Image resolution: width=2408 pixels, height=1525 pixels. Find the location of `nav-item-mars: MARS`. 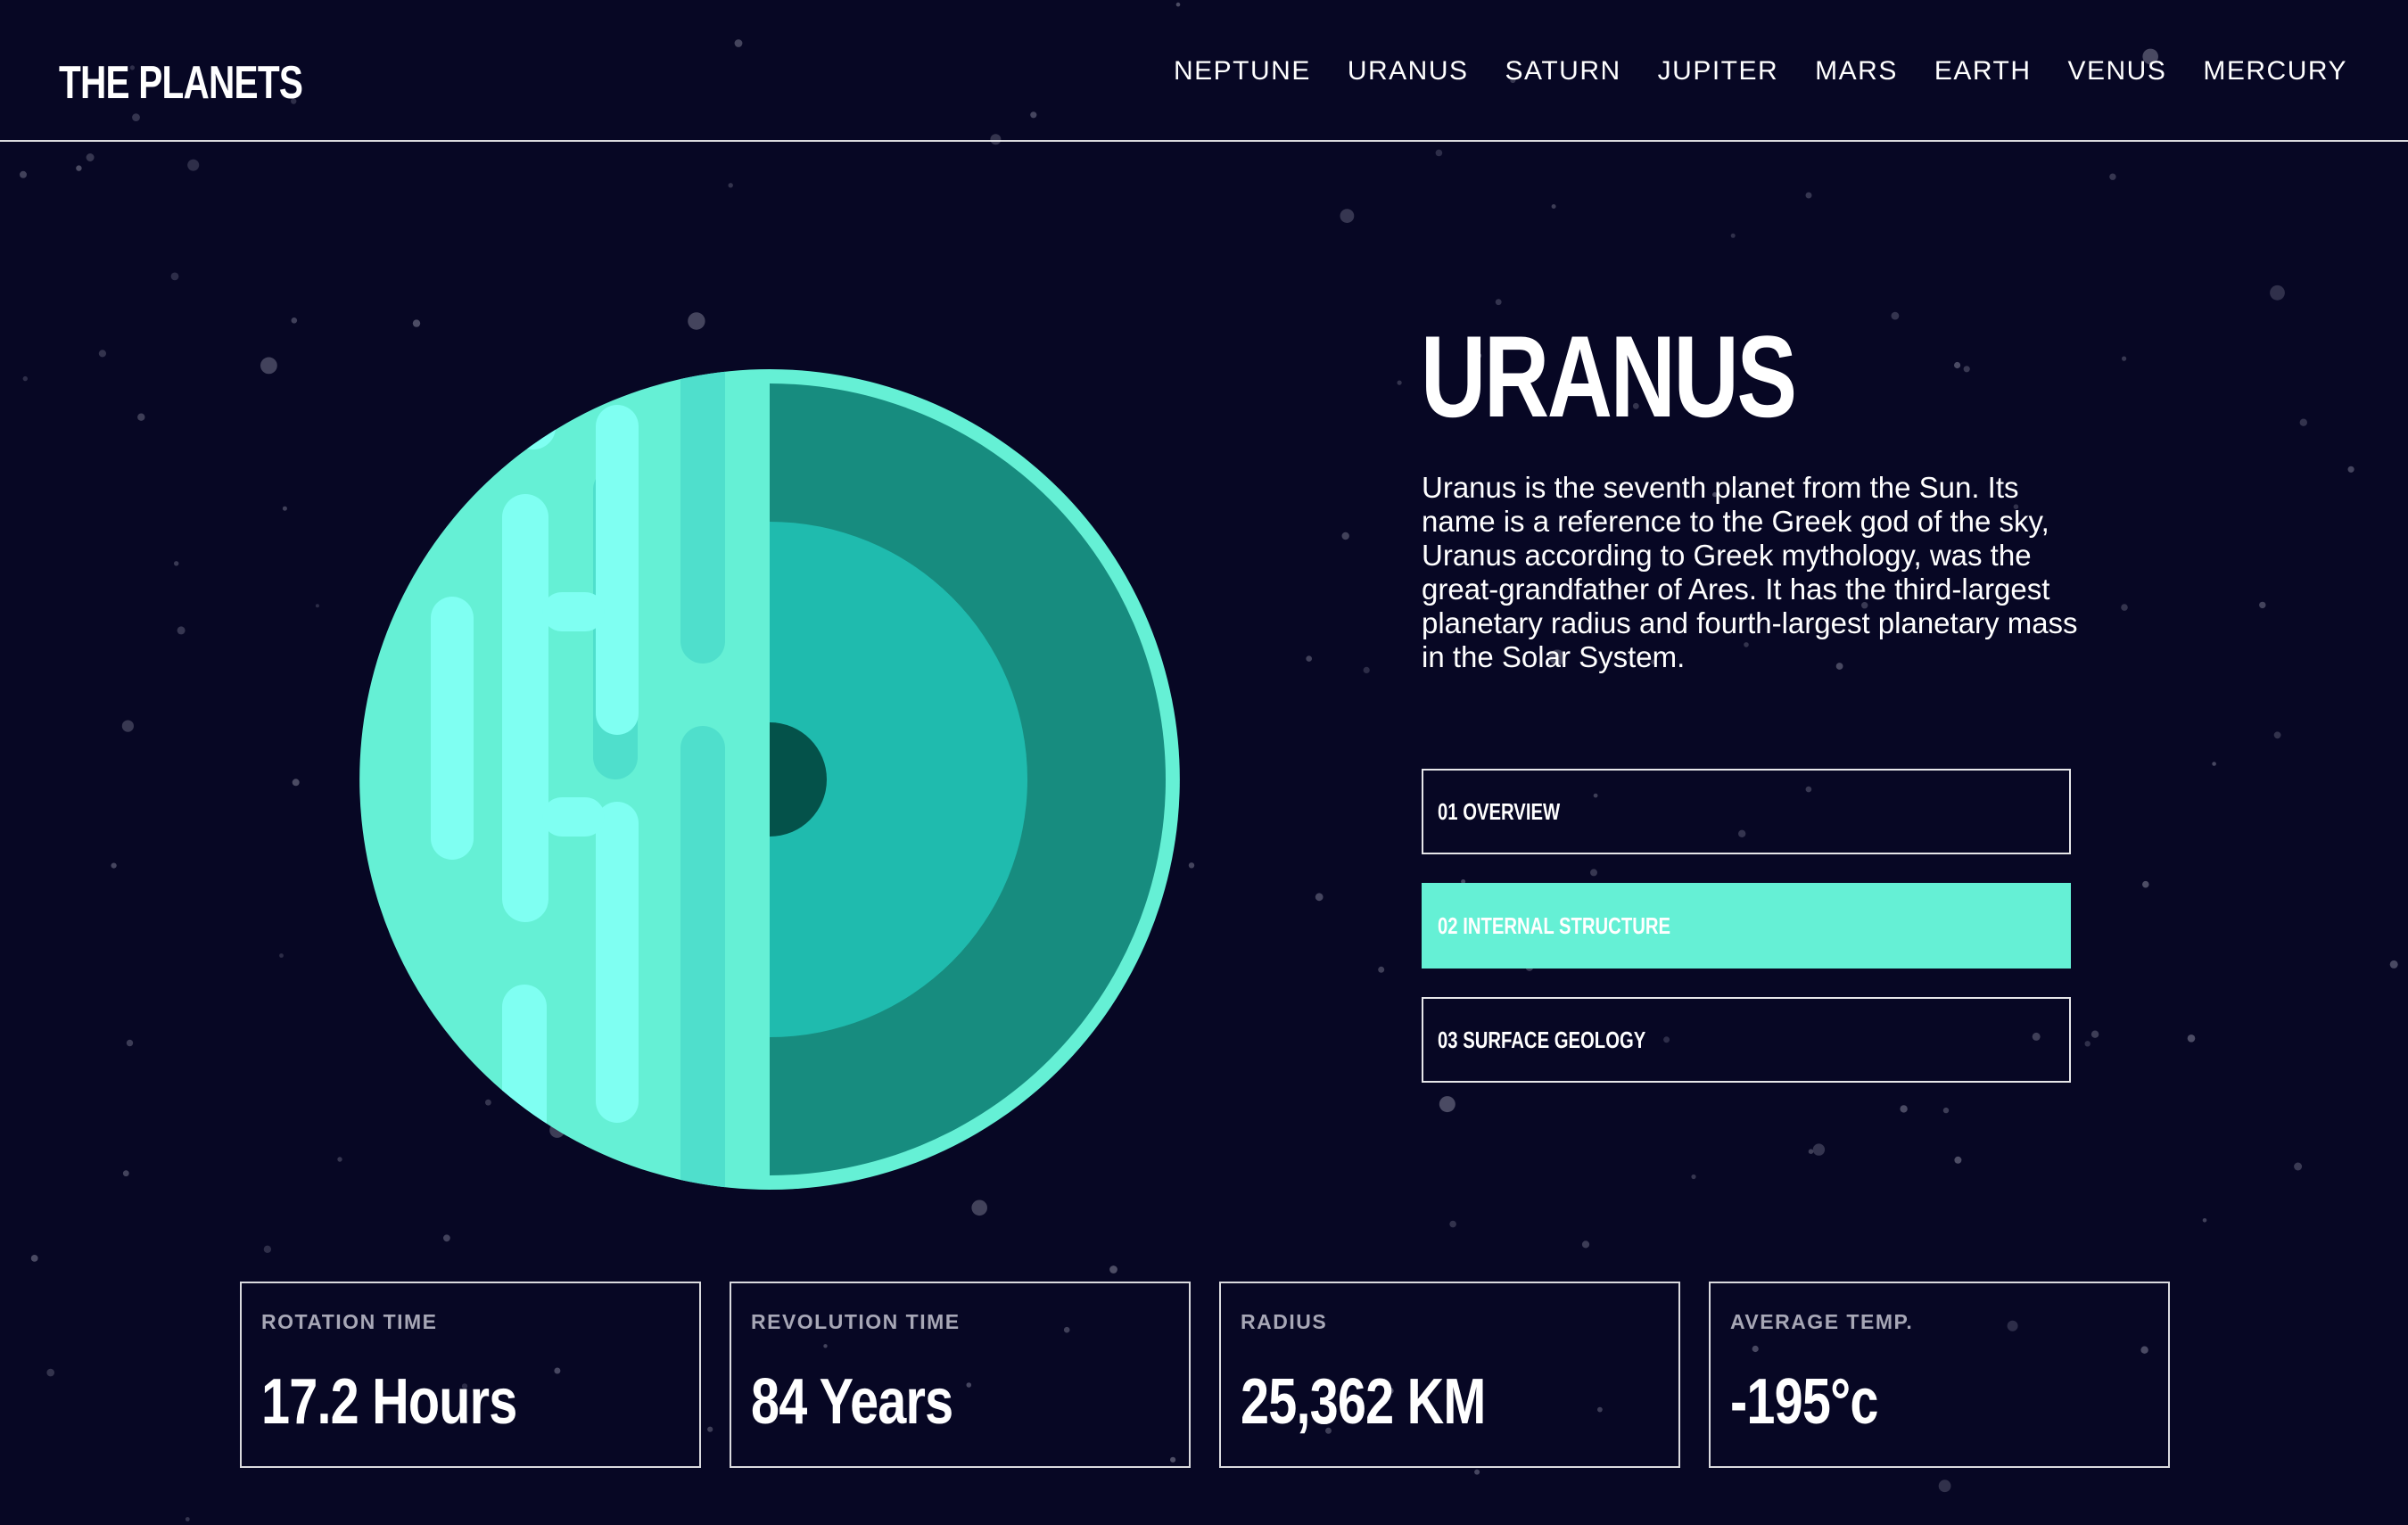

nav-item-mars: MARS is located at coordinates (1857, 71).